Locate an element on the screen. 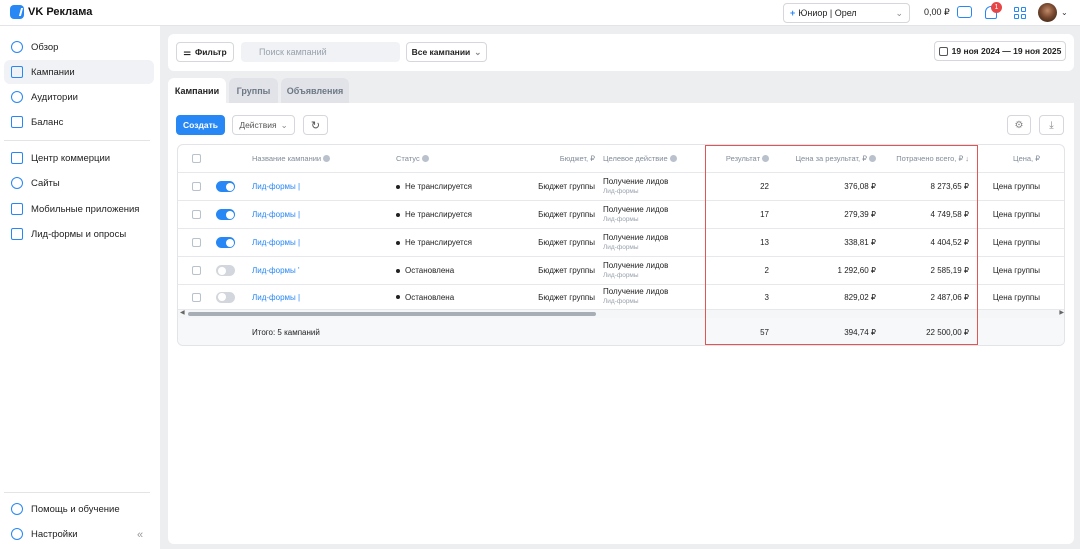  totals-result: 57 is located at coordinates (764, 332).